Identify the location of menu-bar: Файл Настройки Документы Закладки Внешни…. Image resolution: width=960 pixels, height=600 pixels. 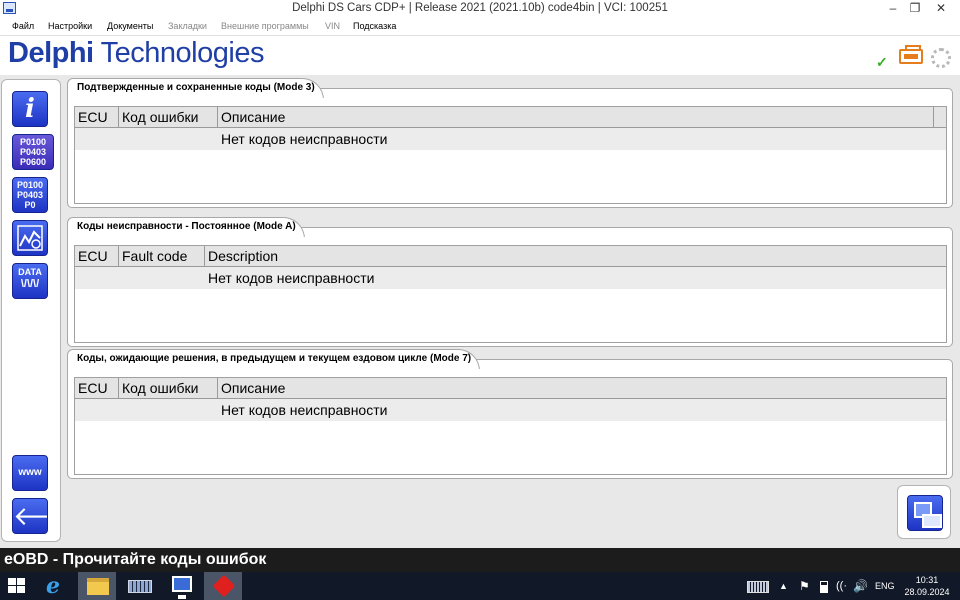
(480, 27).